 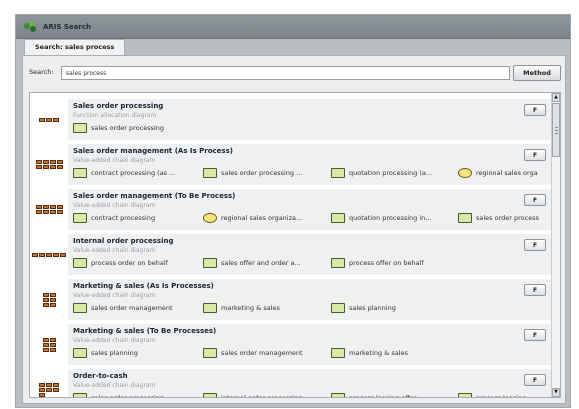 I want to click on scroll-up-icon: ▲, so click(x=556, y=97).